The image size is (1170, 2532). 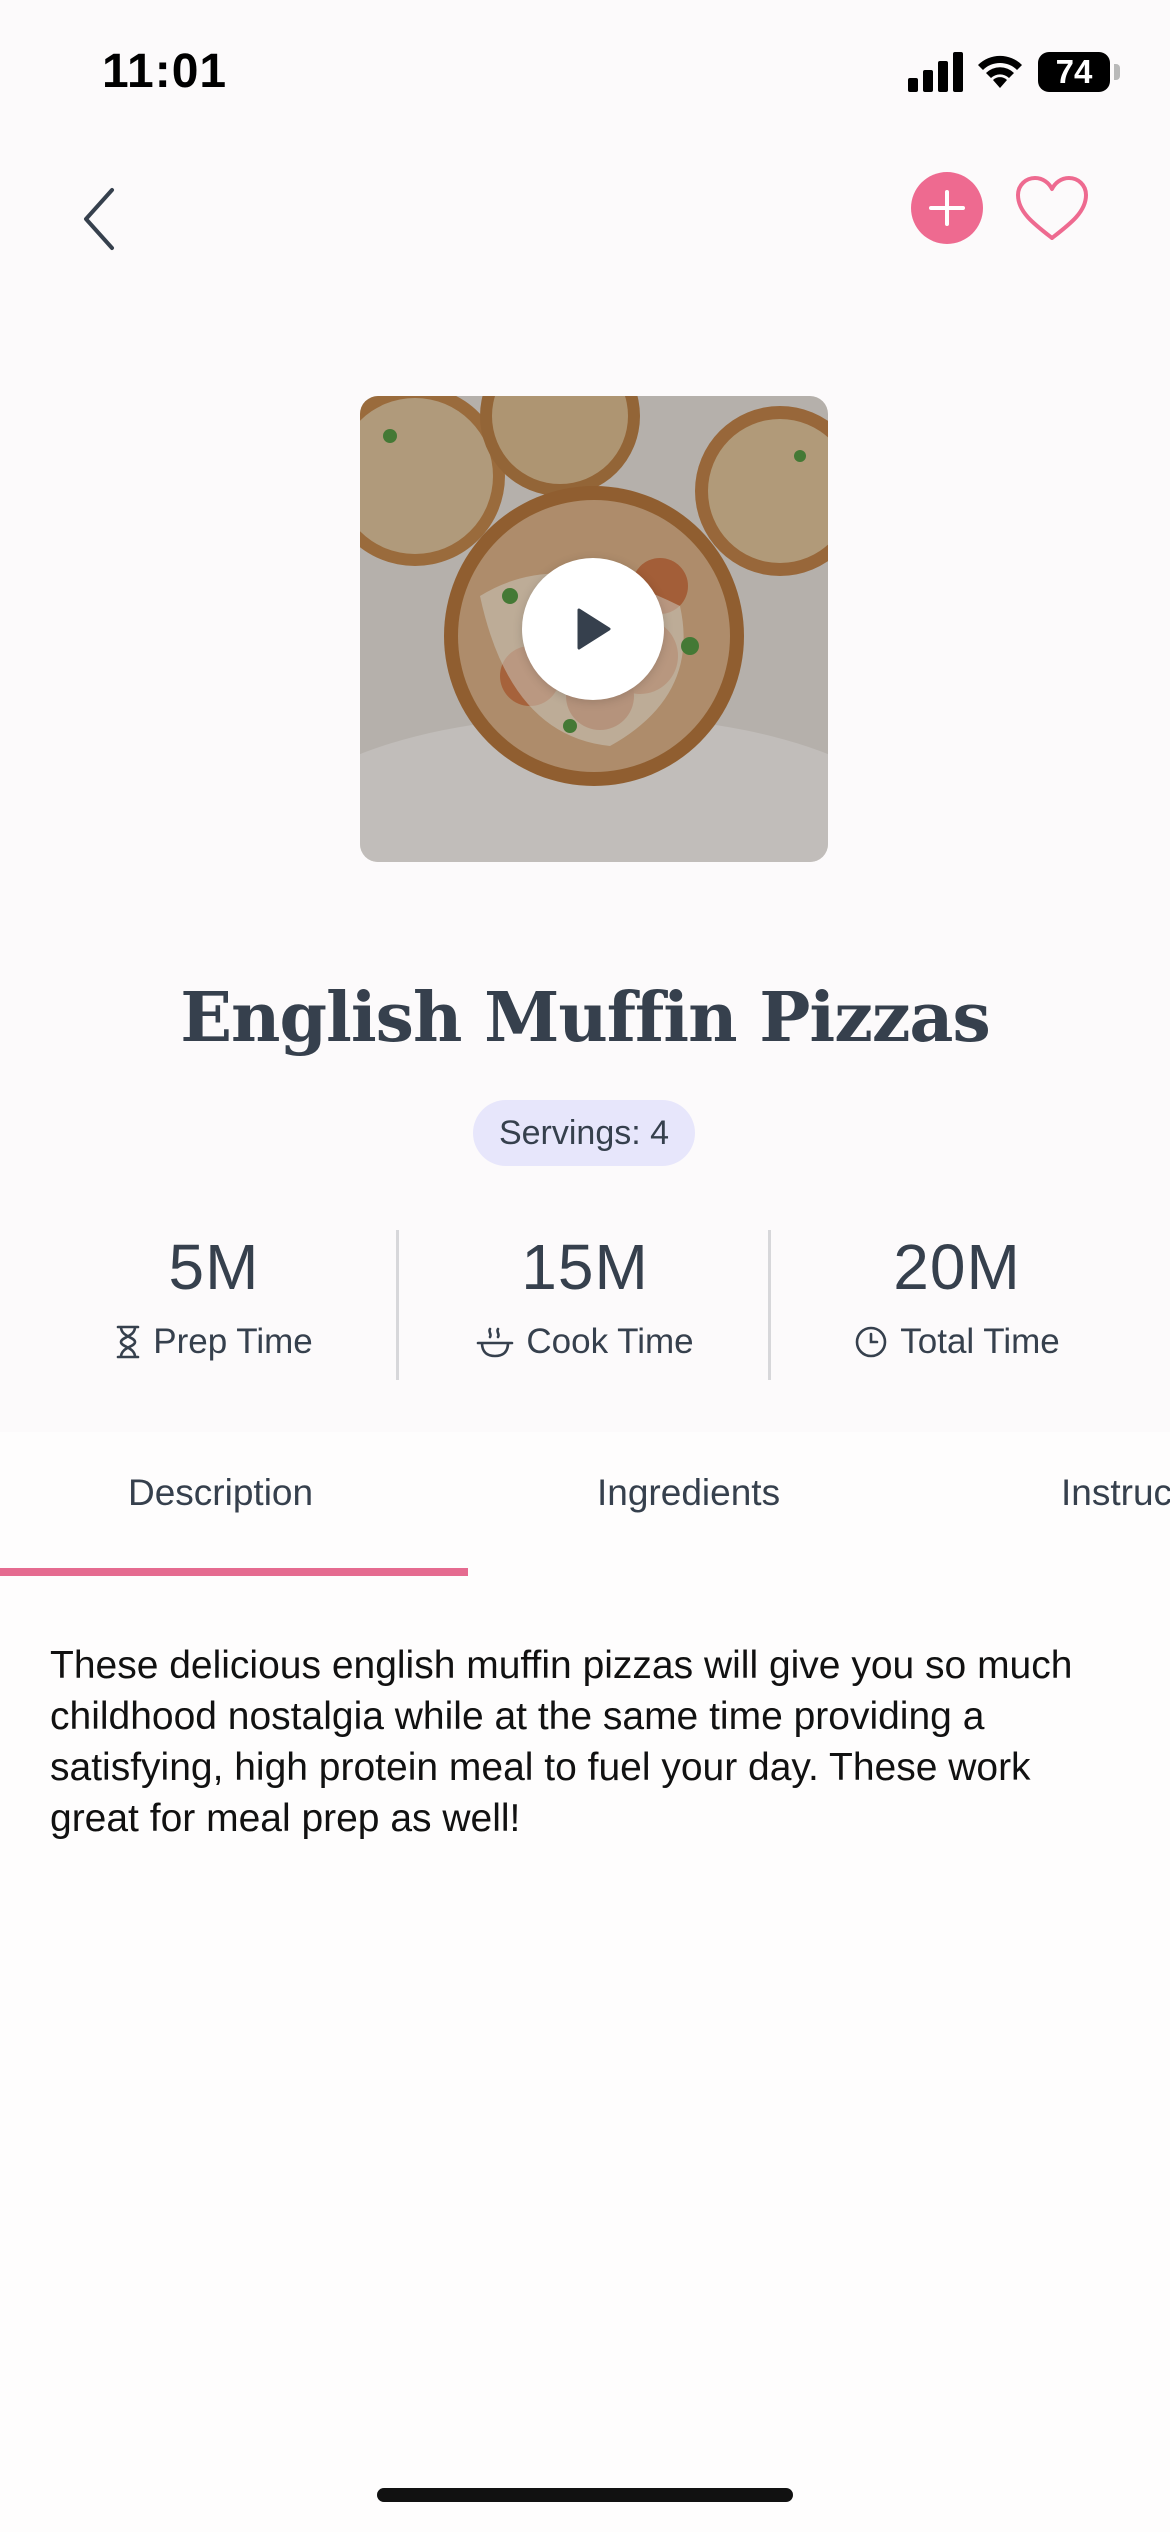 I want to click on status-bar: 11:01 74, so click(x=585, y=75).